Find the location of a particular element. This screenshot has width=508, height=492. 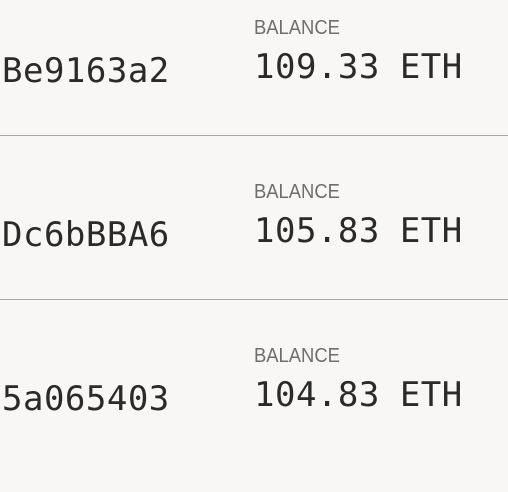

account-address: Dc6bBBA6 is located at coordinates (86, 235).